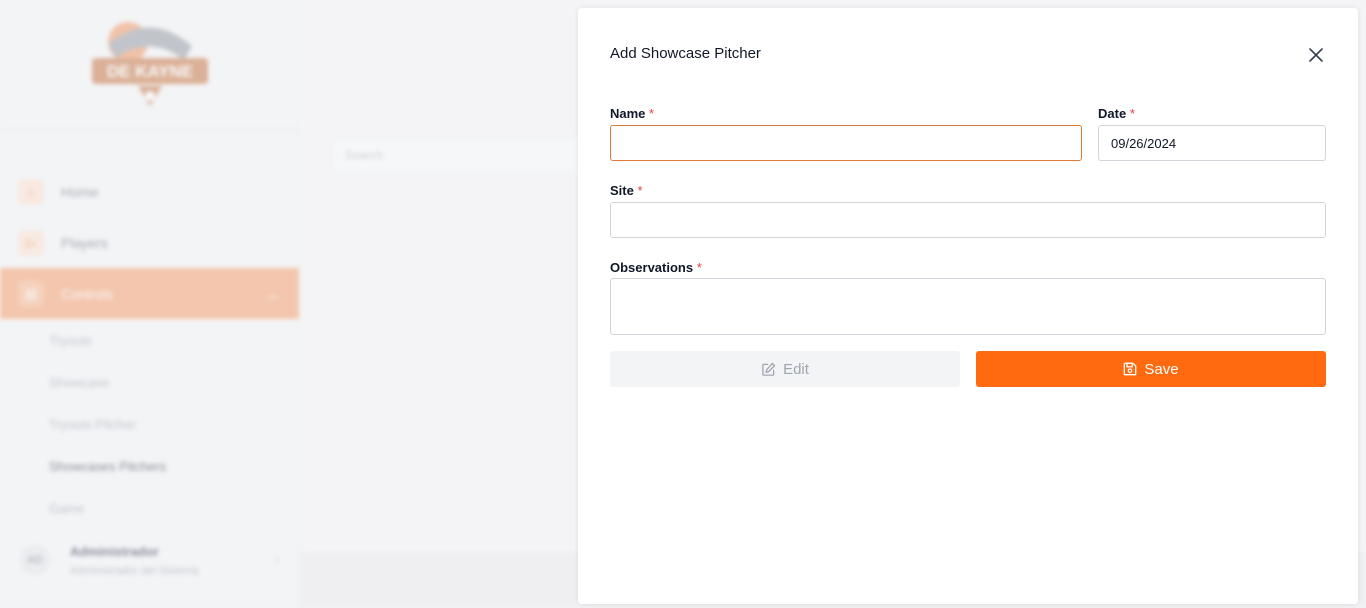 The width and height of the screenshot is (1366, 608). I want to click on logo-area: DE KAYNE, so click(149, 65).